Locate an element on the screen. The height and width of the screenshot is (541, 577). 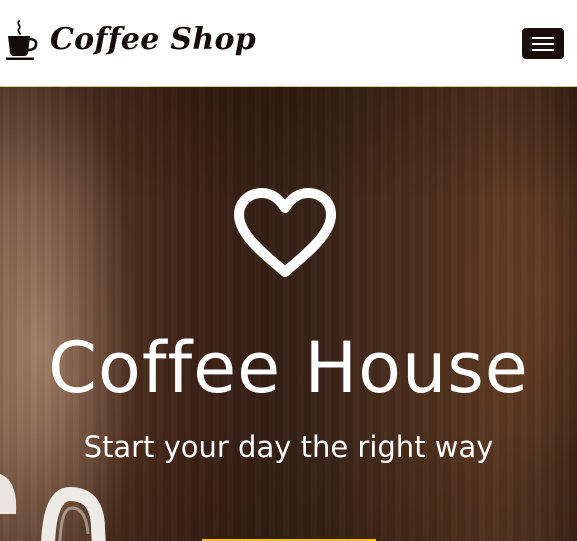
brand-name: Coffee Shop is located at coordinates (153, 39).